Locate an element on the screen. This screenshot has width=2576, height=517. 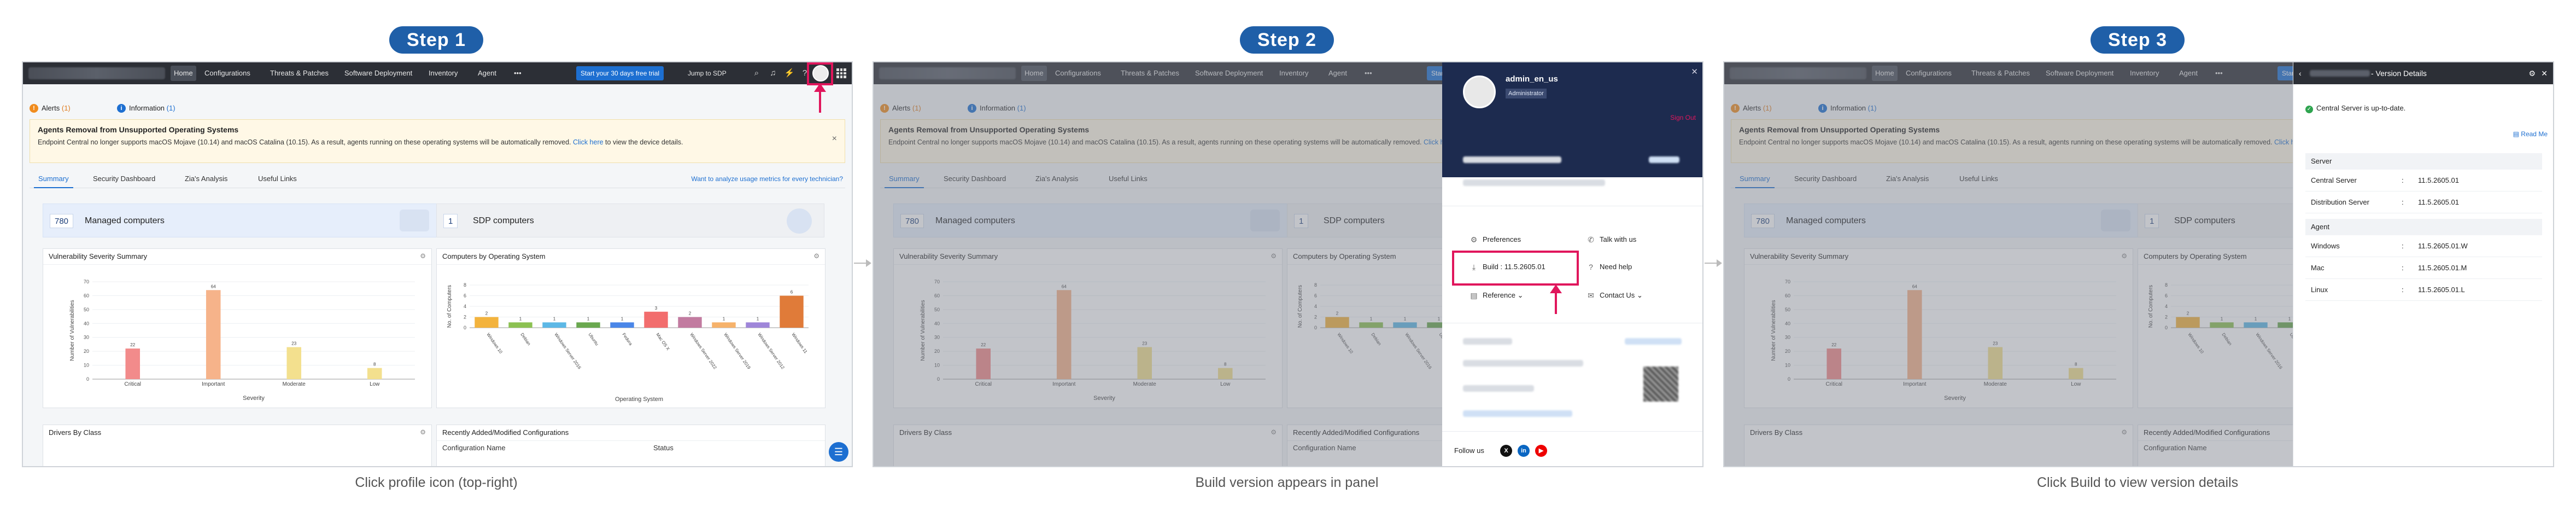
monitor-illustration-icon is located at coordinates (415, 220).